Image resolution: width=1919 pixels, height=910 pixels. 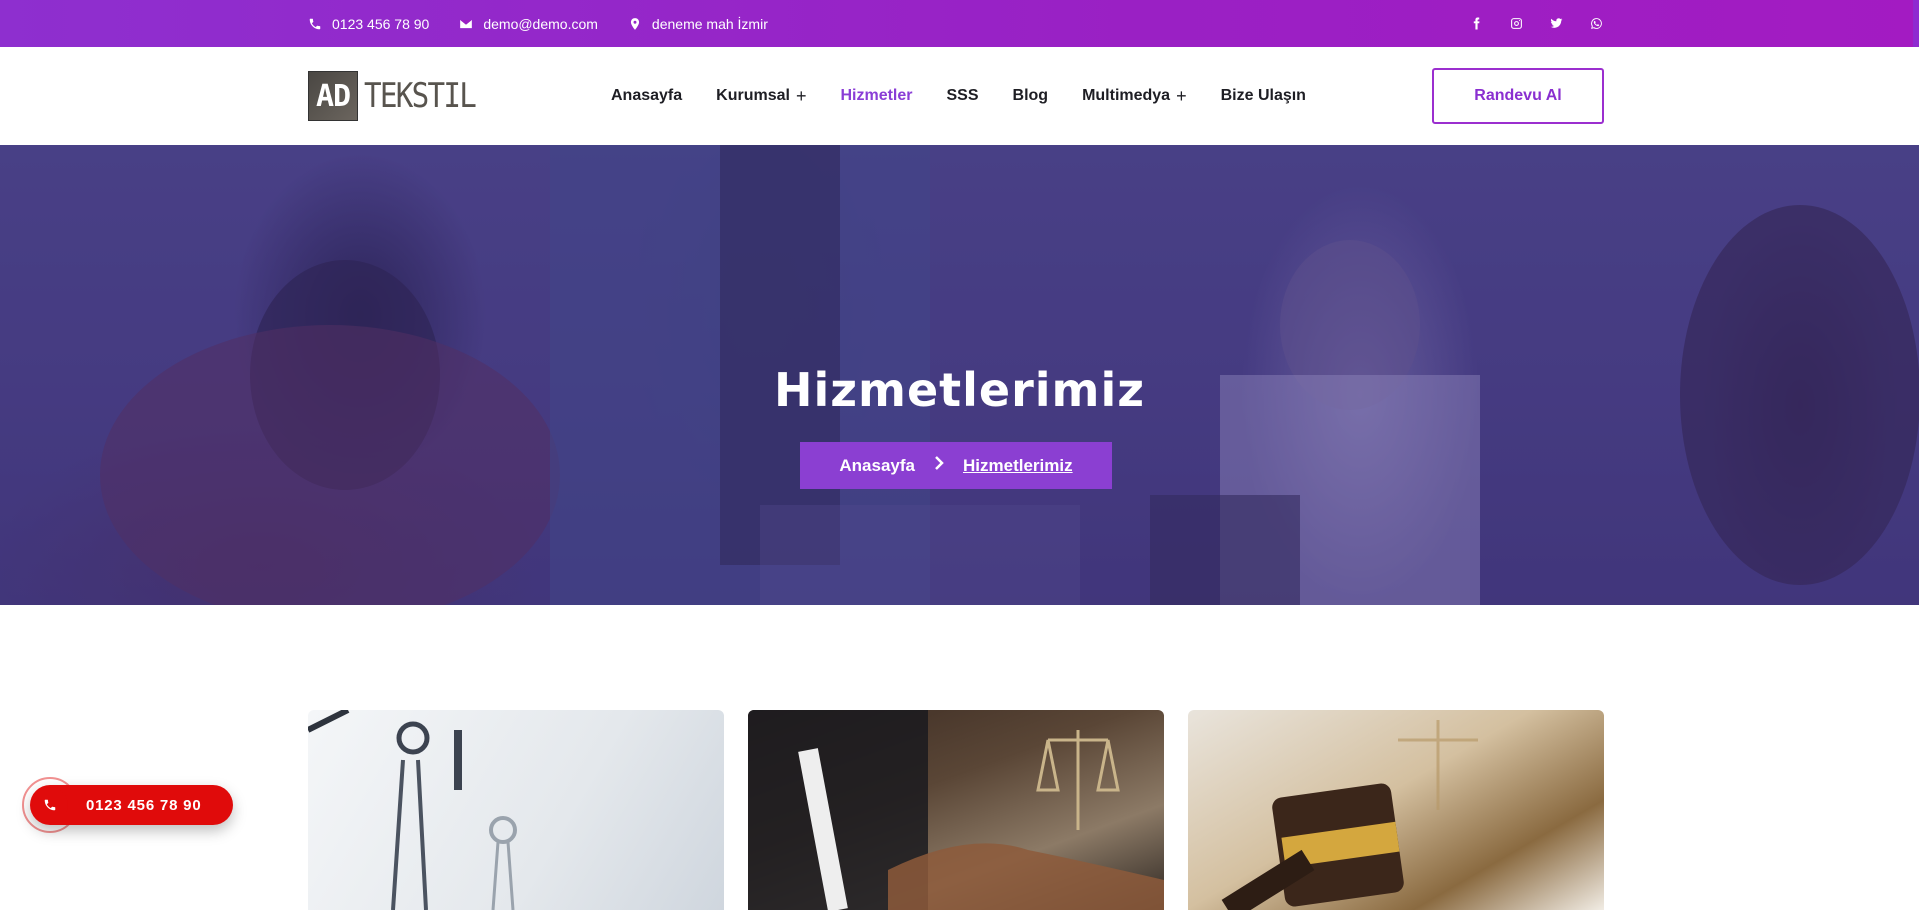 I want to click on nav-label: Kurumsal, so click(x=753, y=95).